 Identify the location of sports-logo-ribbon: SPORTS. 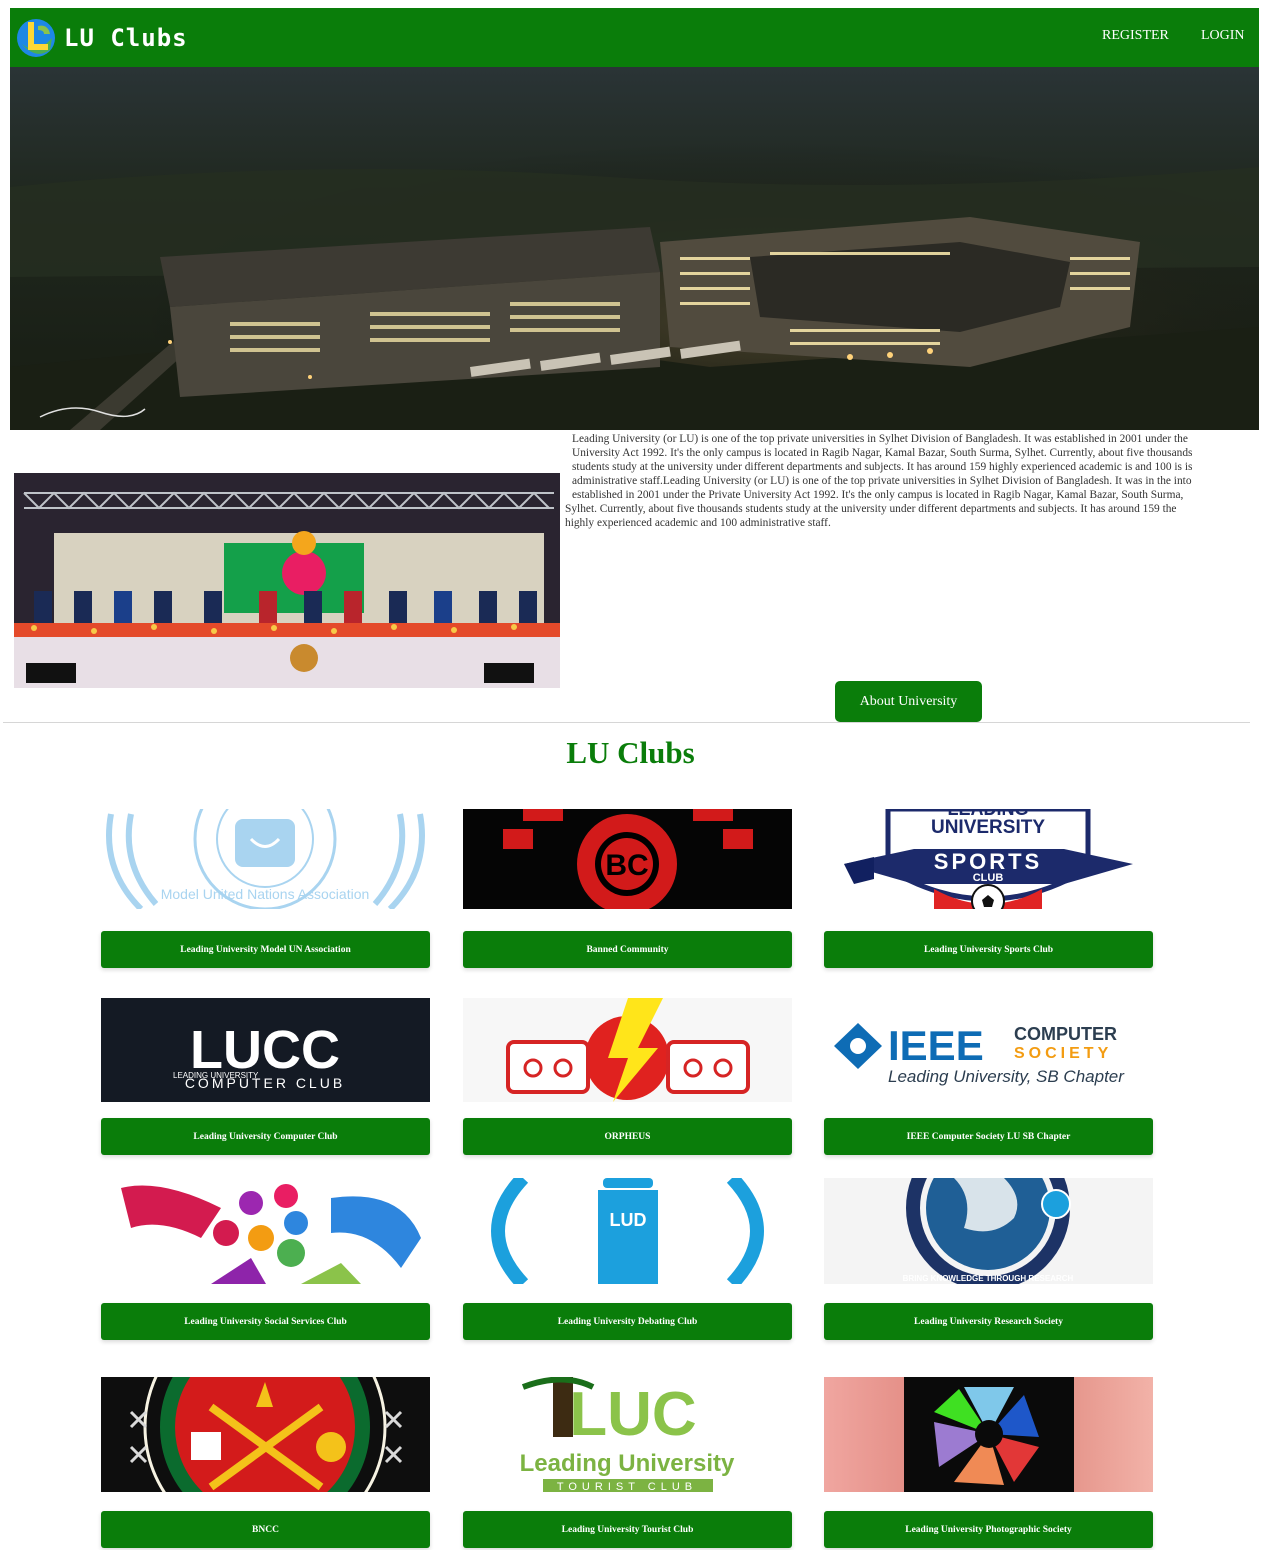
(988, 861).